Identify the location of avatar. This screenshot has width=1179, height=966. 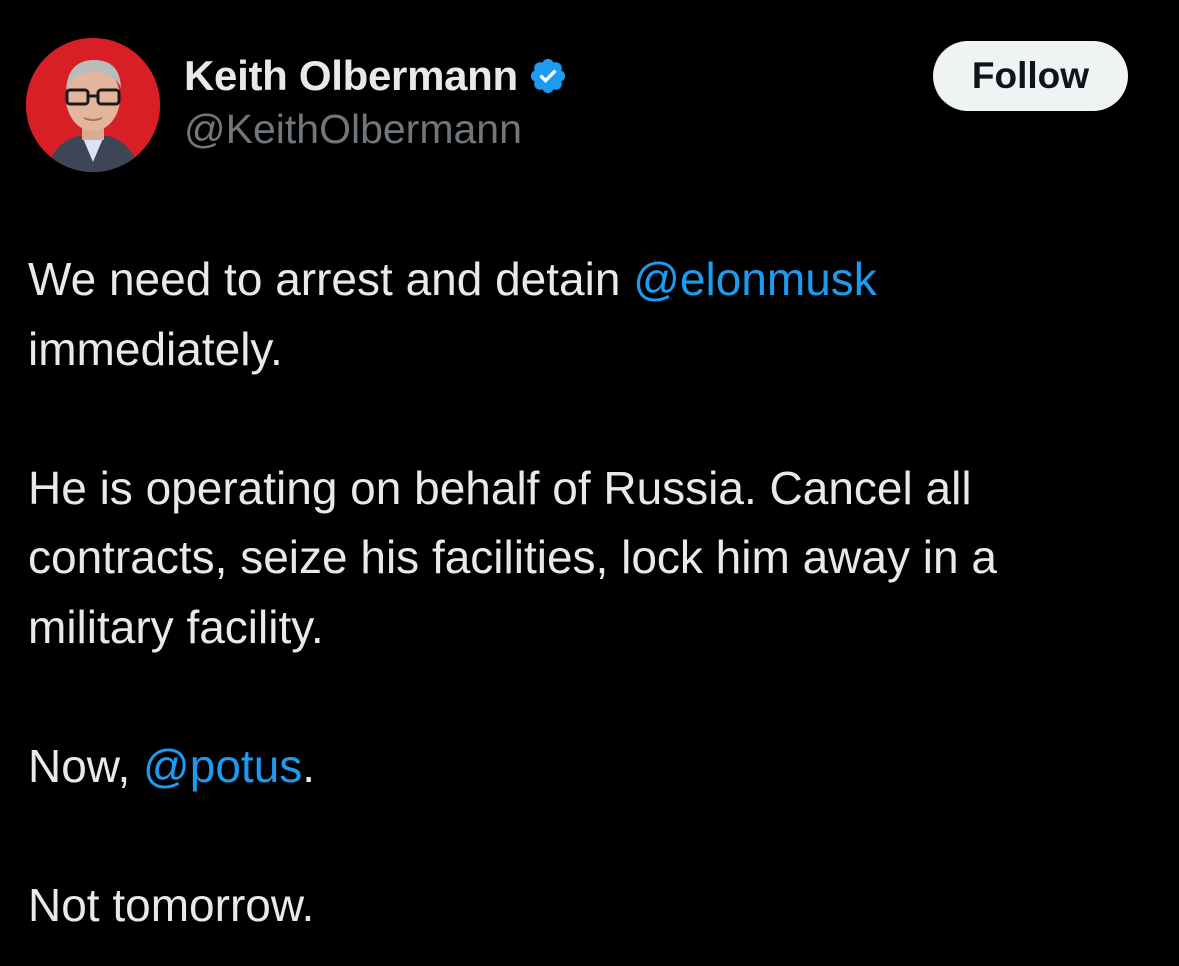
(93, 105).